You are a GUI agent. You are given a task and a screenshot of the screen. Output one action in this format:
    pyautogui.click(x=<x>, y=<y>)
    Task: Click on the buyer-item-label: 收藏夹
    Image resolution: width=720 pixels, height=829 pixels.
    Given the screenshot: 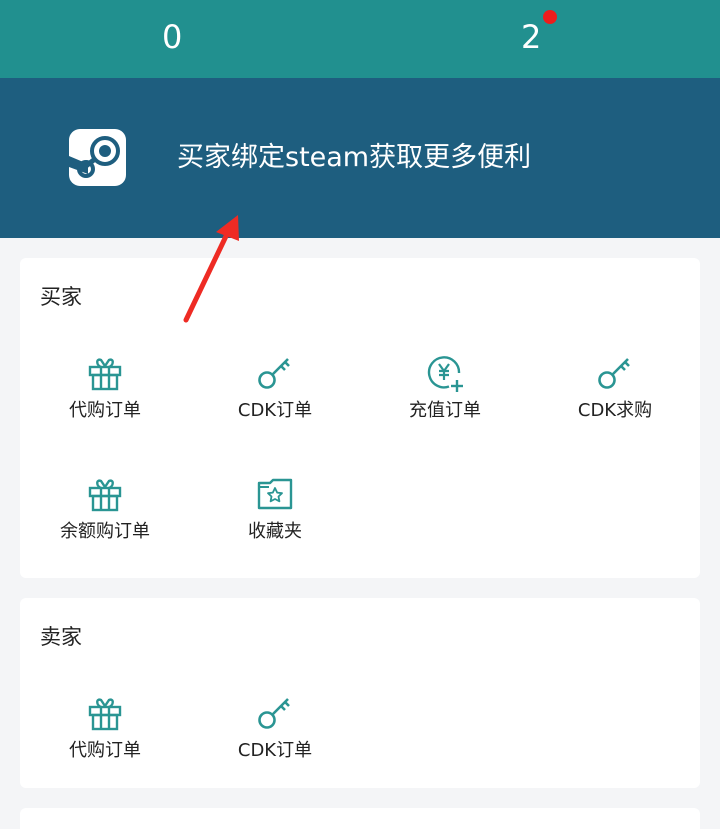 What is the action you would take?
    pyautogui.click(x=275, y=531)
    